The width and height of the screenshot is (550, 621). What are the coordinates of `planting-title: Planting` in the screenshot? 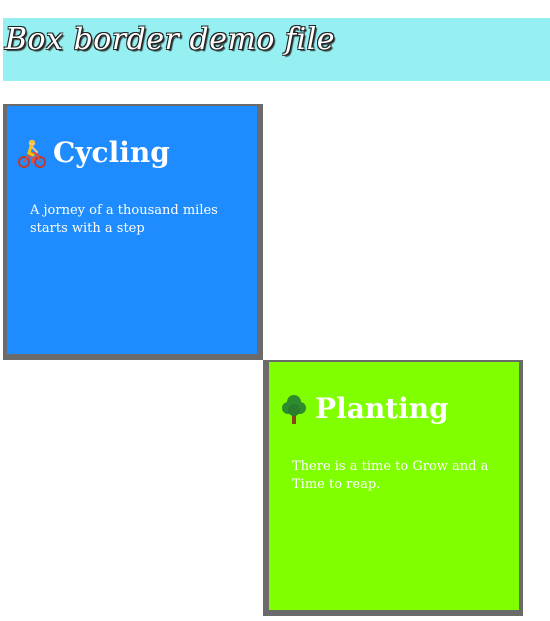 It's located at (382, 408).